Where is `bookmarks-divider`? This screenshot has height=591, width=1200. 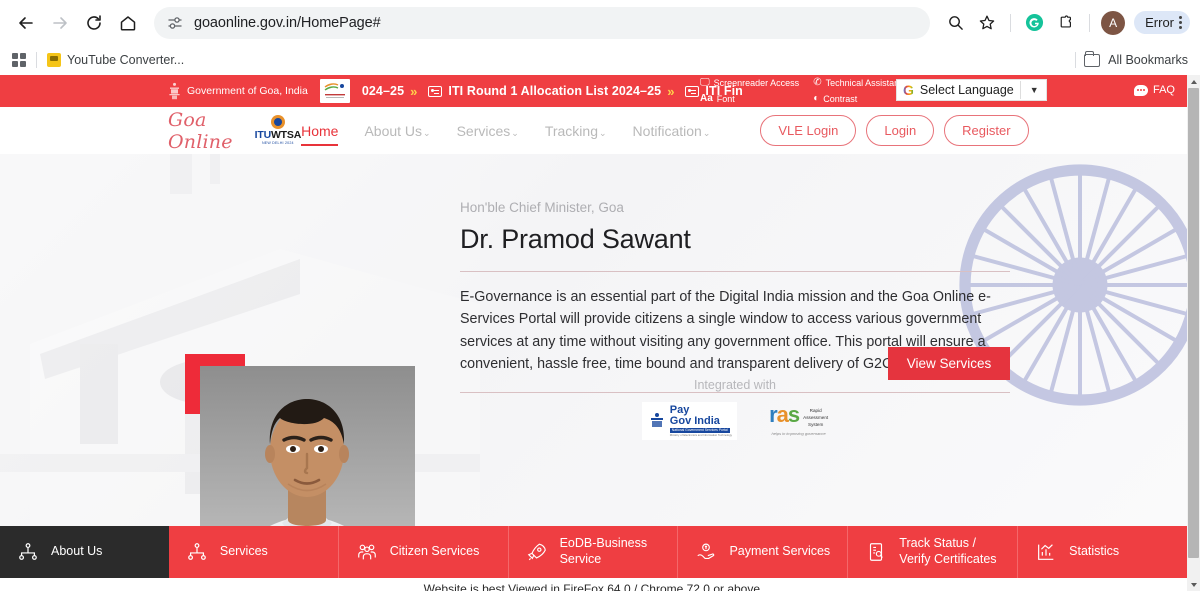
bookmarks-divider is located at coordinates (36, 60).